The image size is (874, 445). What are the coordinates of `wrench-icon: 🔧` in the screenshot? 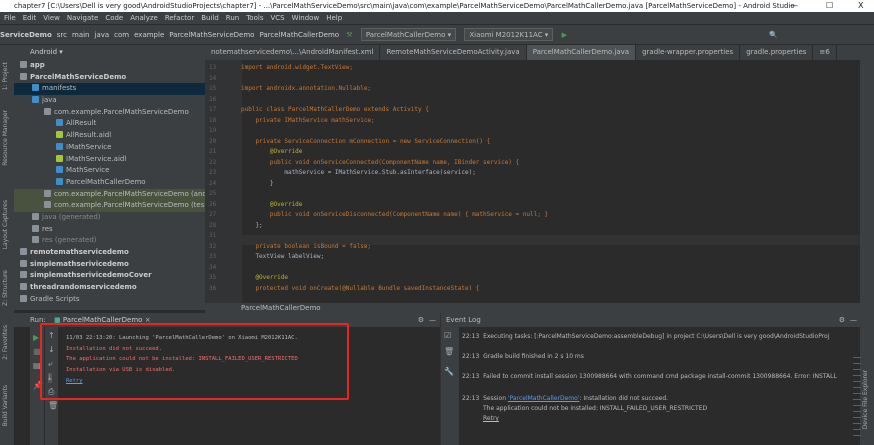 It's located at (449, 371).